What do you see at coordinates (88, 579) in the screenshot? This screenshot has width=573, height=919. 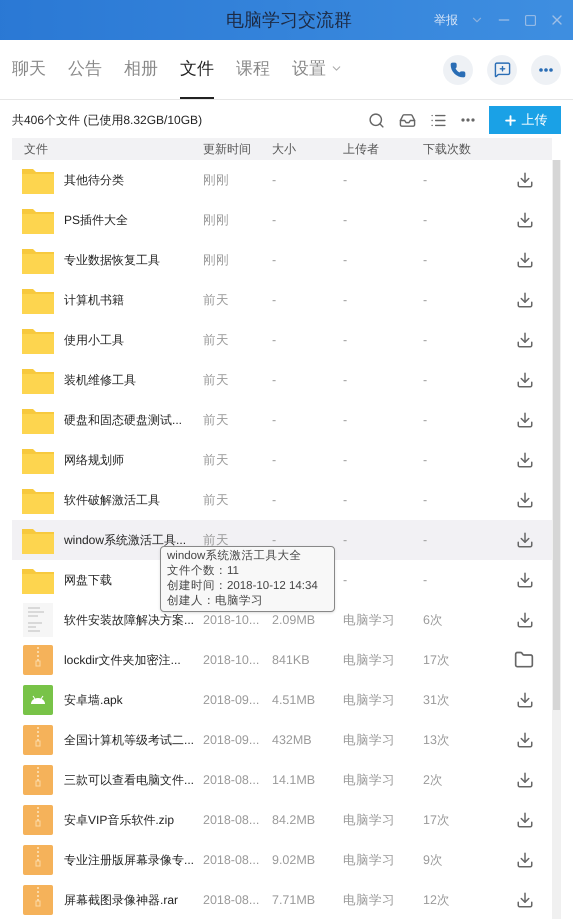 I see `file-name: 网盘下载` at bounding box center [88, 579].